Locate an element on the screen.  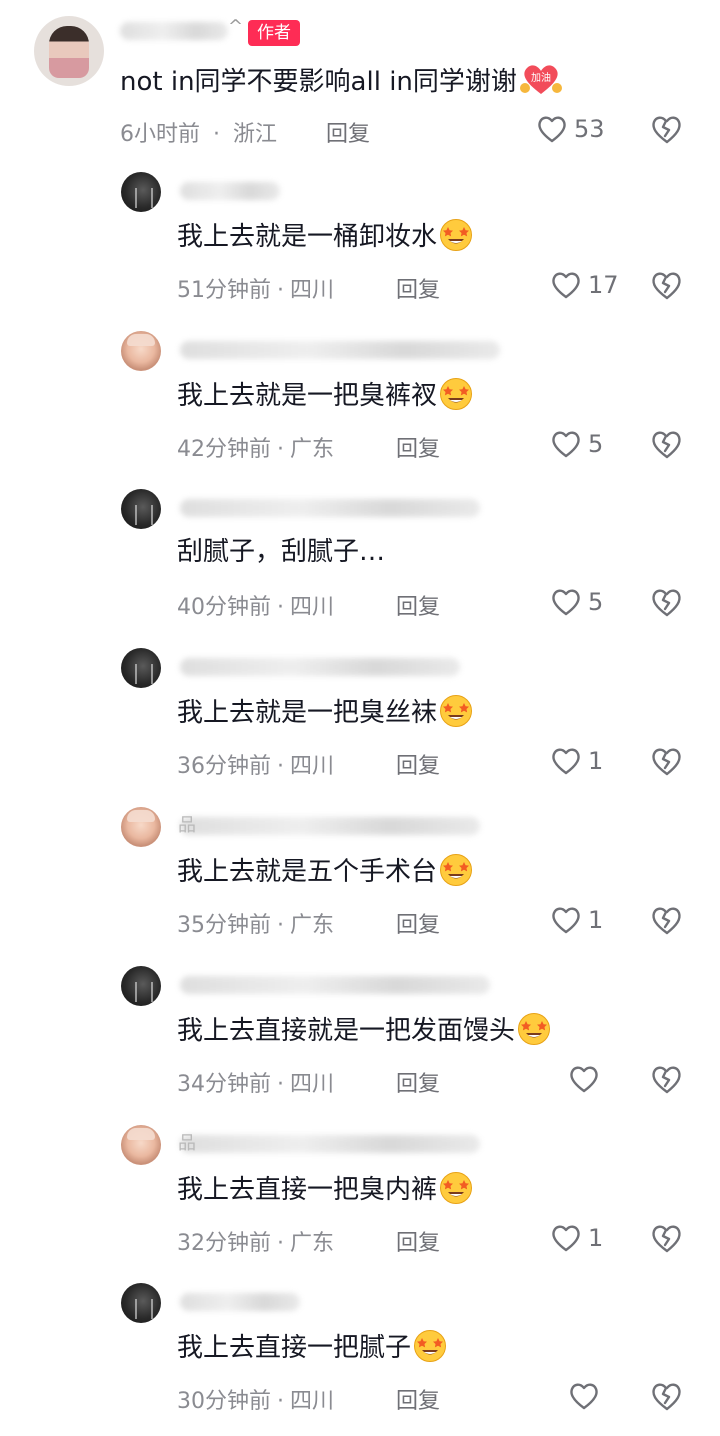
reply-text: 我上去就是一桶卸妆水 is located at coordinates (325, 236).